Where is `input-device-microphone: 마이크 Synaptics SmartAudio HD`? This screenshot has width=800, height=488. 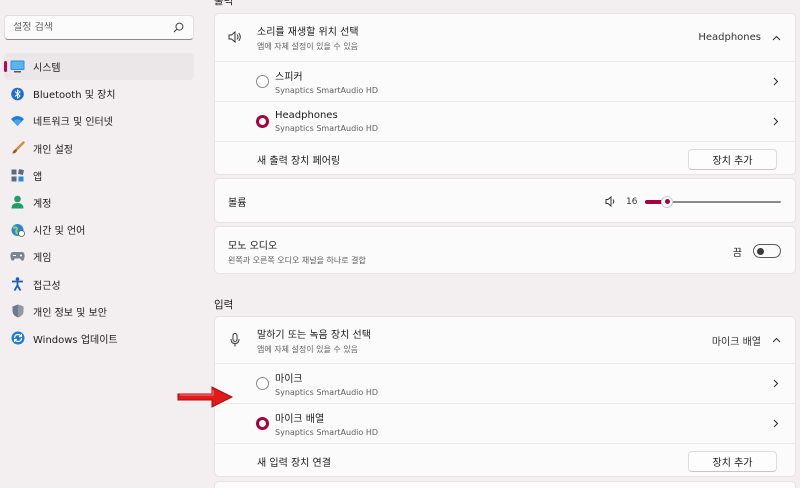
input-device-microphone: 마이크 Synaptics SmartAudio HD is located at coordinates (505, 383).